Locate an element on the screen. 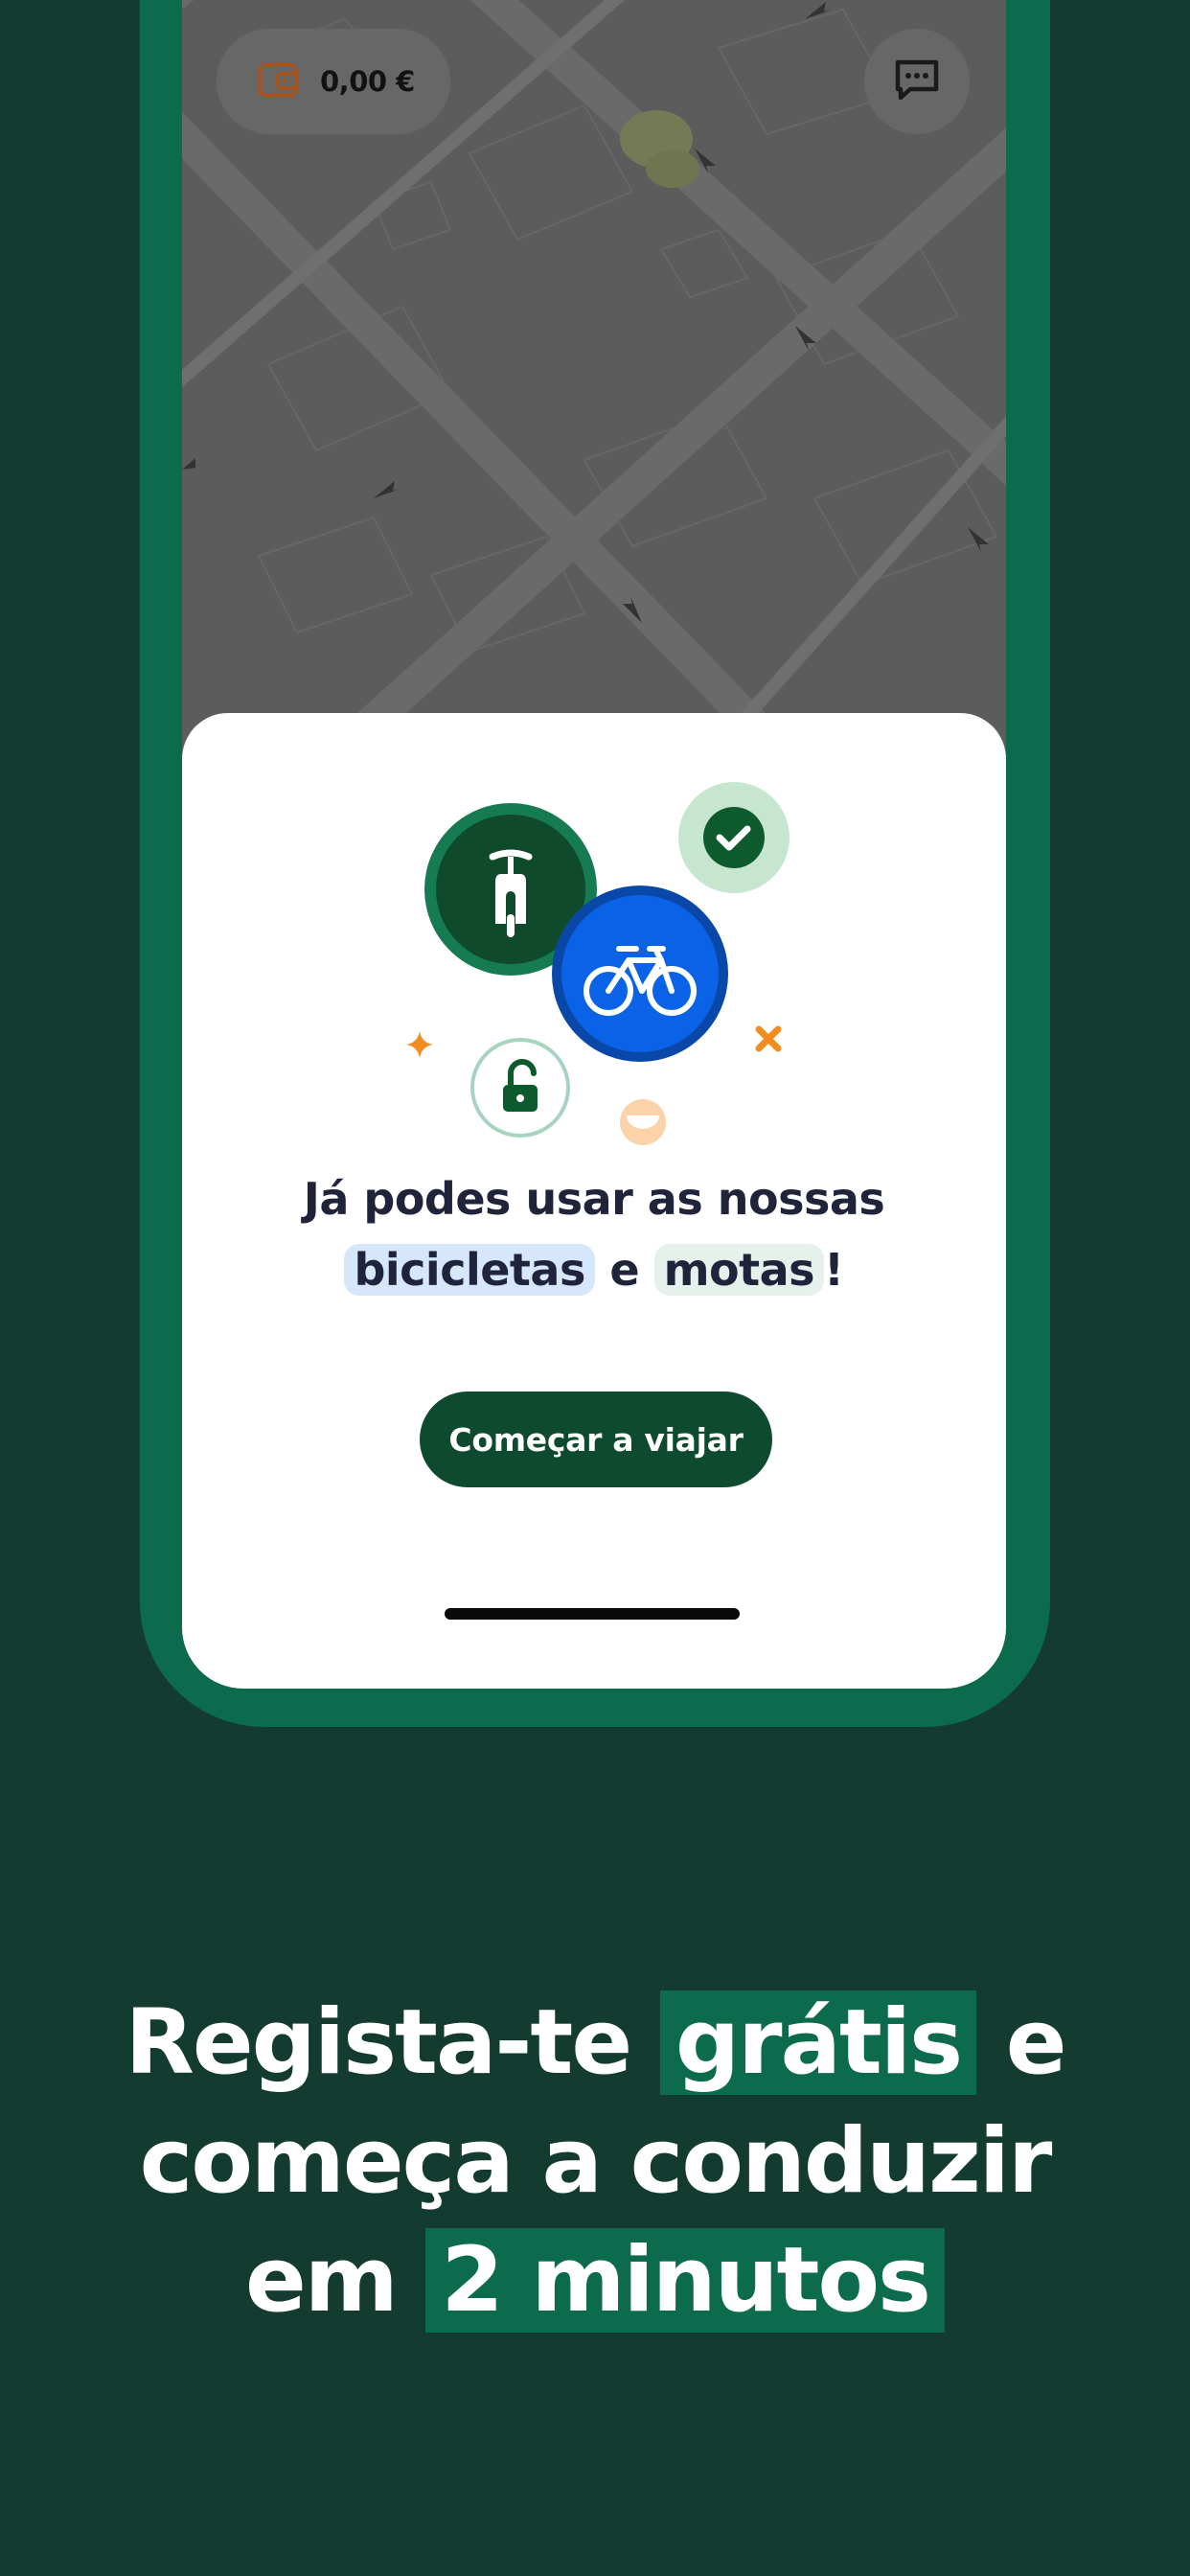  tagline-text-register: Regista-te is located at coordinates (379, 2043).